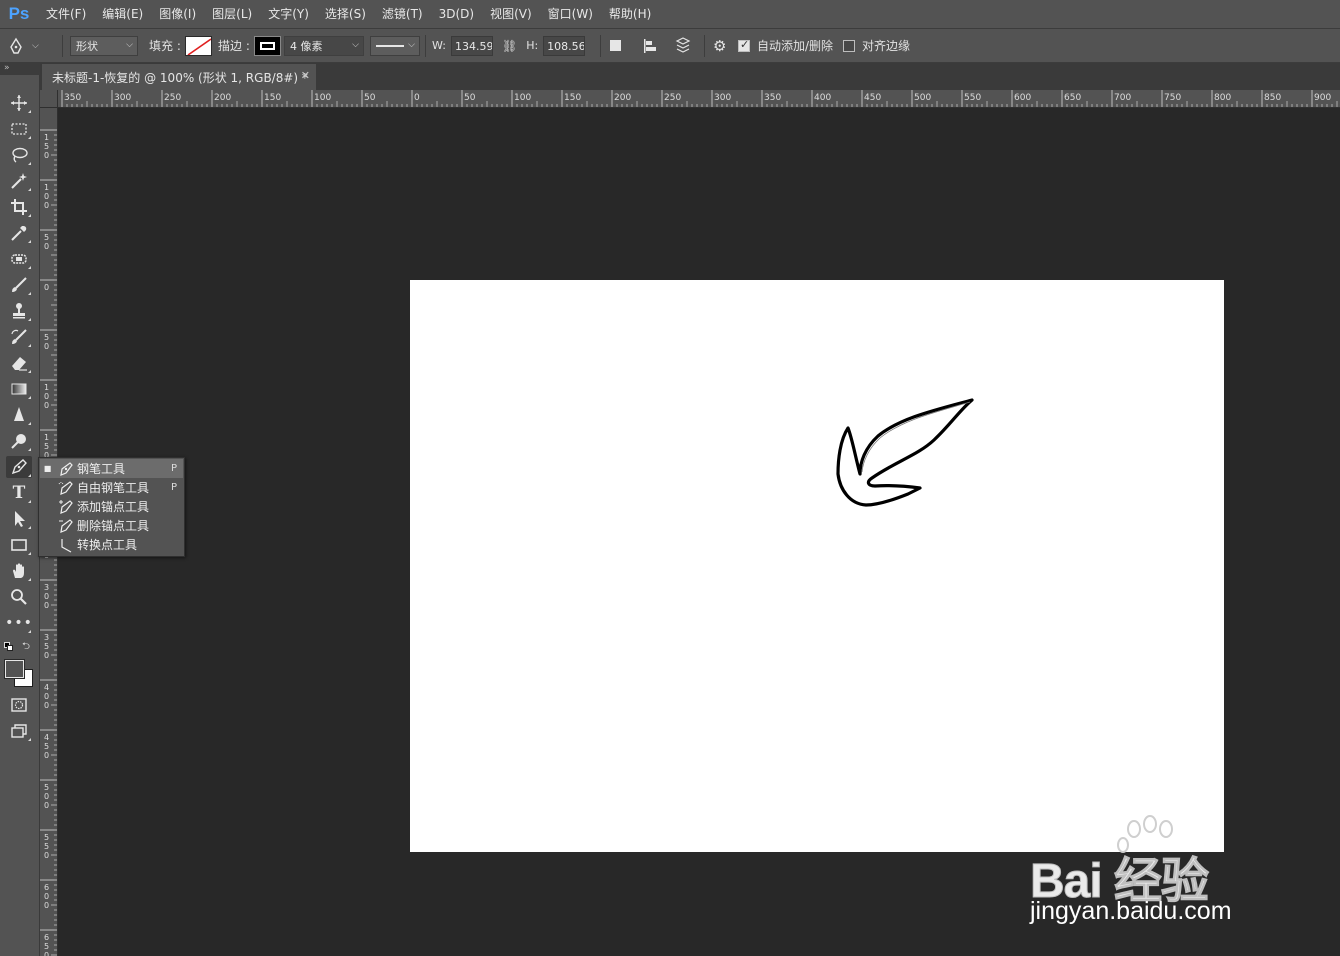  I want to click on quick-mask-icon, so click(19, 705).